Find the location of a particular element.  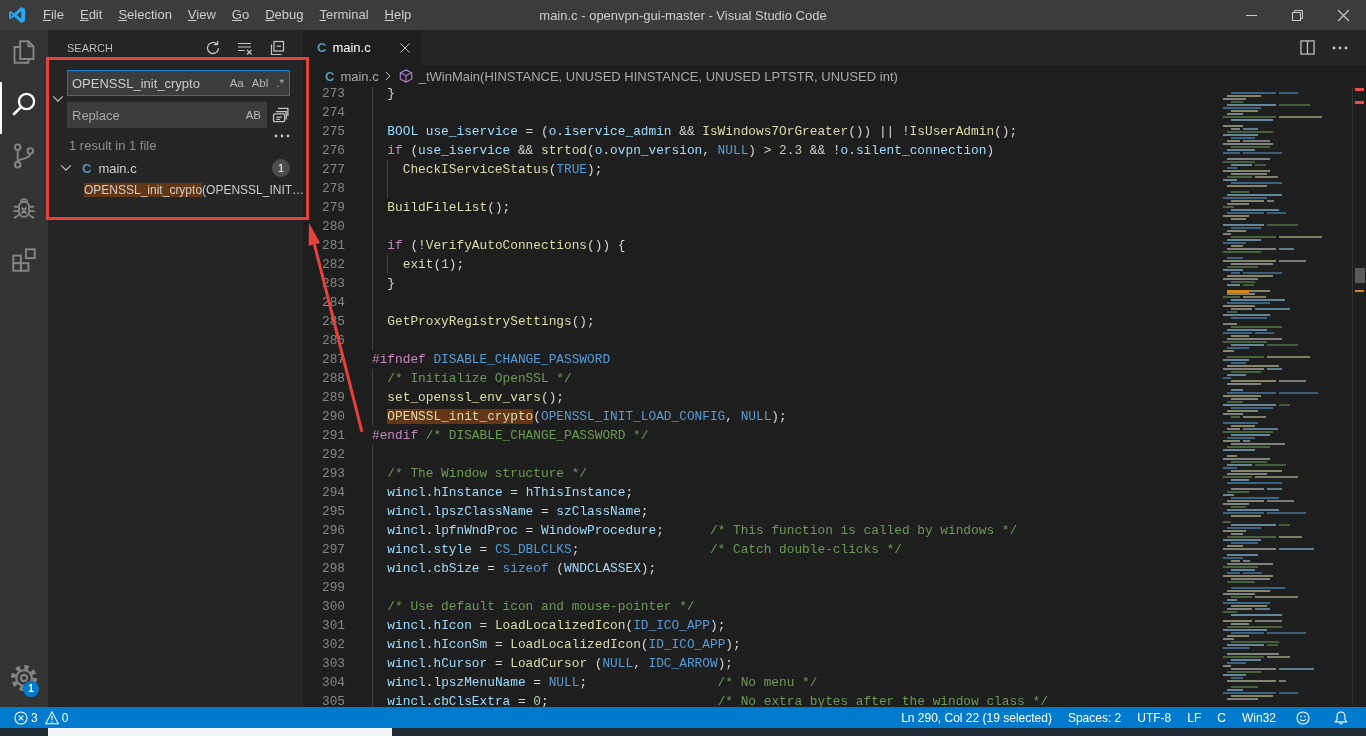

menu-item: Go is located at coordinates (240, 15).